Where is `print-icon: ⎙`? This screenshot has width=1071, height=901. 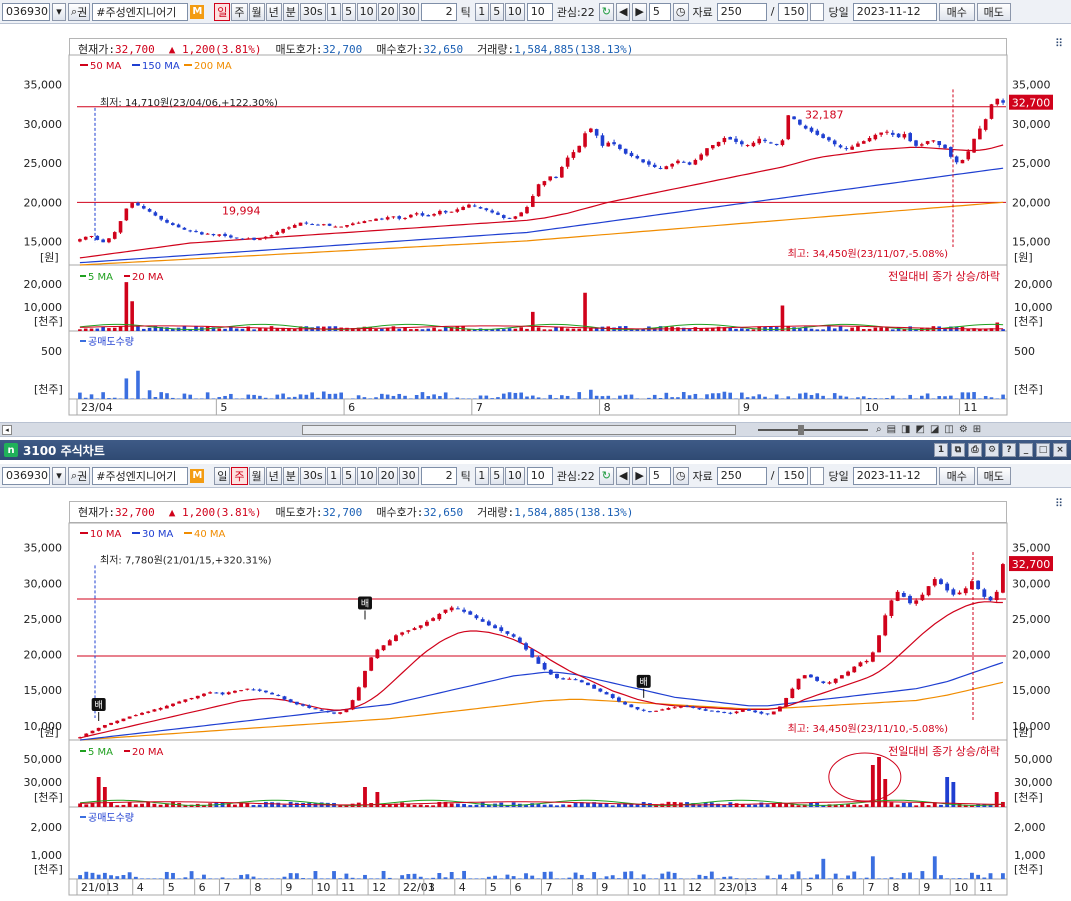
print-icon: ⎙ is located at coordinates (975, 450).